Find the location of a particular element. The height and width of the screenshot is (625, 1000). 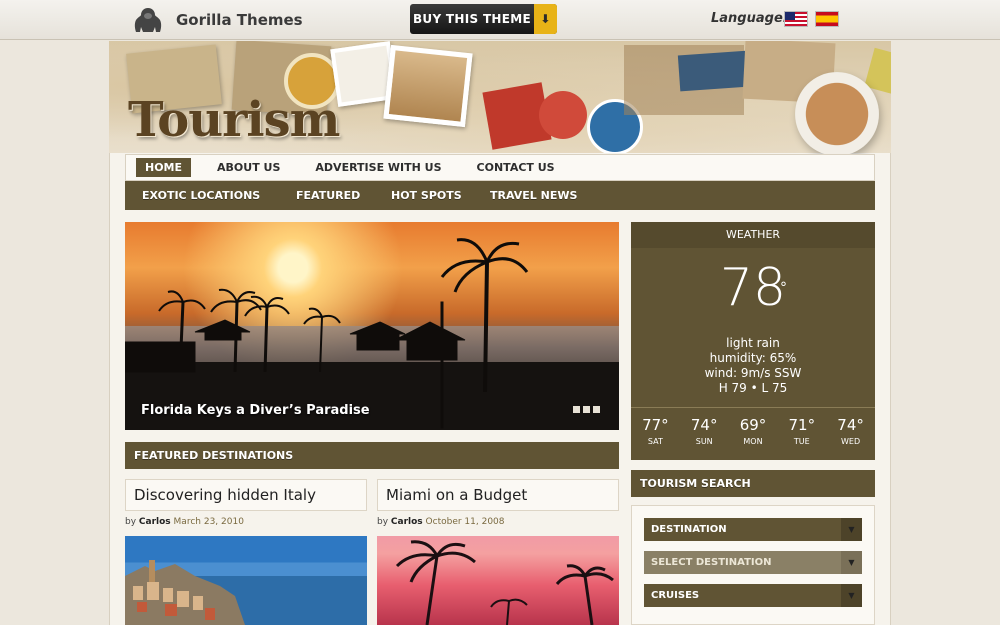

miami-thumbnail-image is located at coordinates (498, 580).